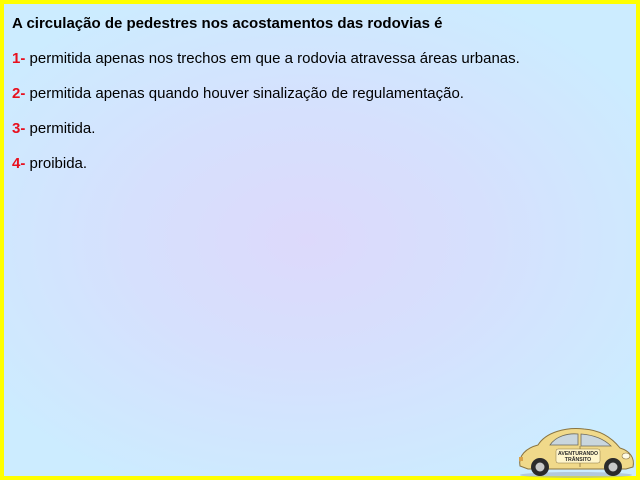 The height and width of the screenshot is (480, 640). What do you see at coordinates (19, 58) in the screenshot?
I see `option-number: 1-` at bounding box center [19, 58].